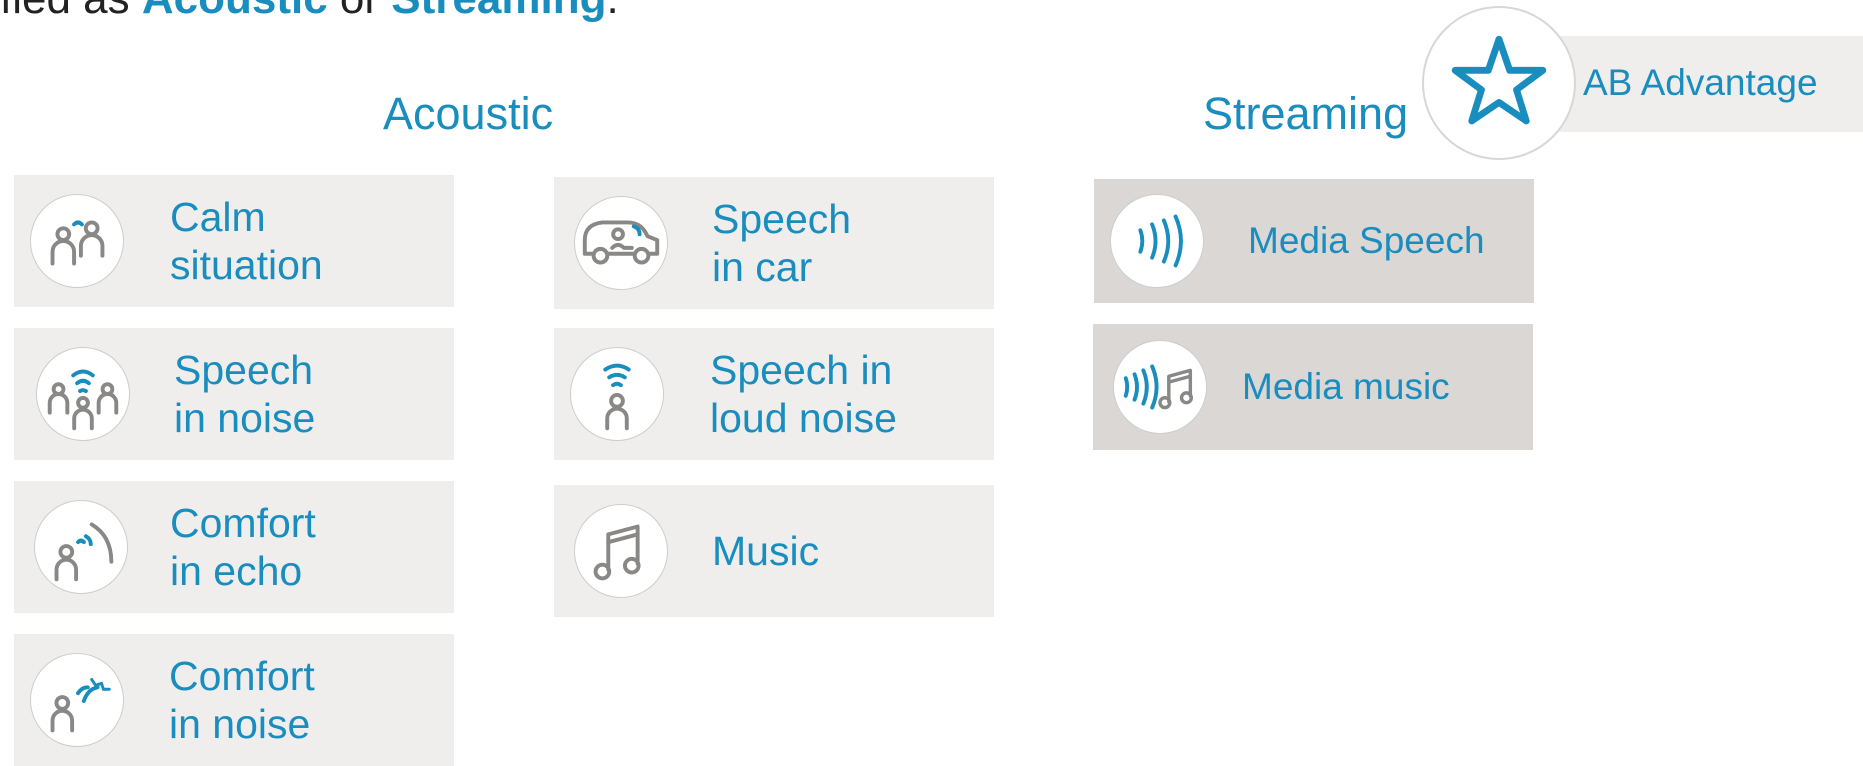 Image resolution: width=1863 pixels, height=766 pixels. I want to click on car-icon, so click(621, 243).